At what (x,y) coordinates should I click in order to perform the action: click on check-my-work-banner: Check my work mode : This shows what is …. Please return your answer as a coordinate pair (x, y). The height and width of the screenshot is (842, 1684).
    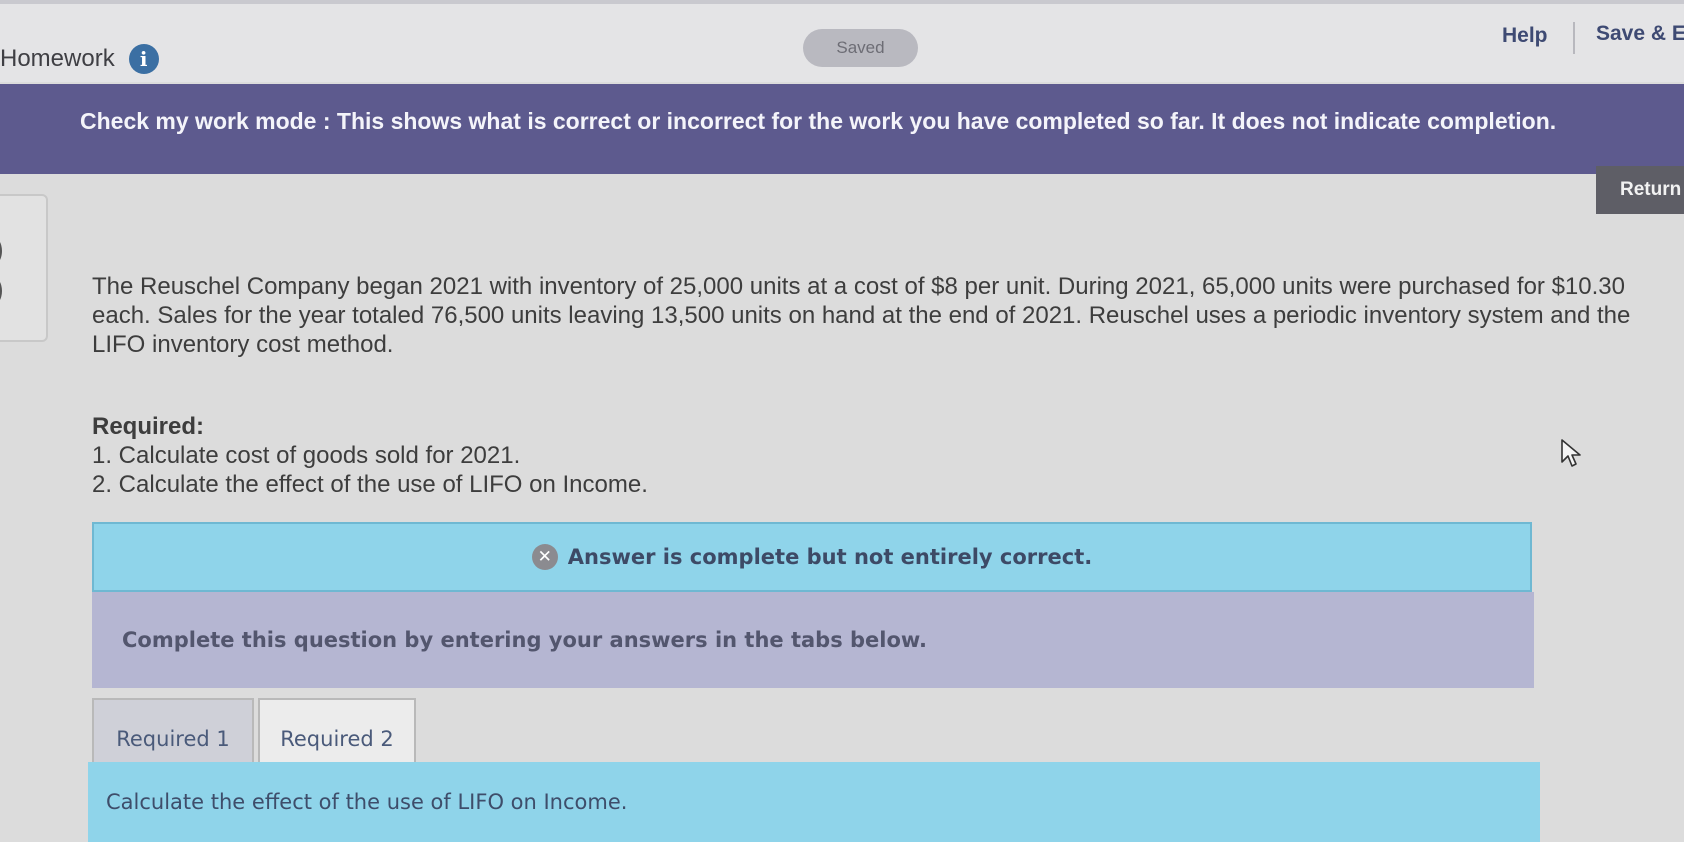
    Looking at the image, I should click on (842, 129).